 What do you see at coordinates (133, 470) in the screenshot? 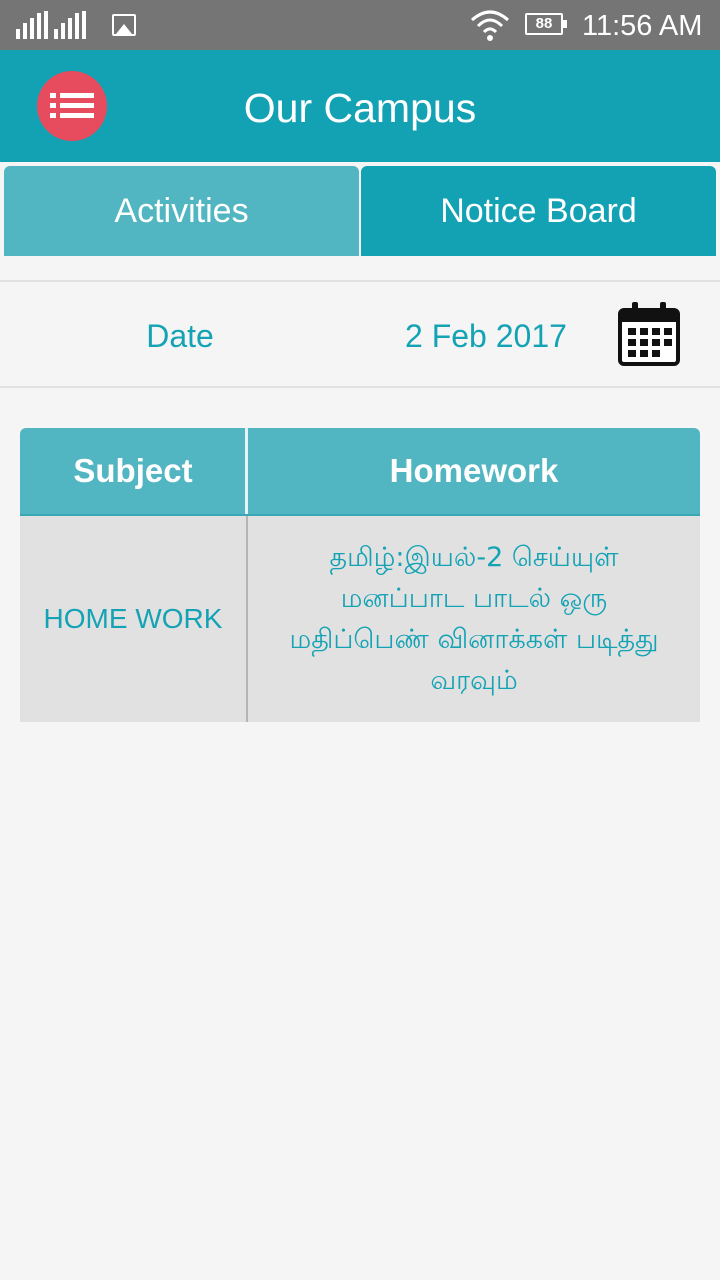
I see `header-subject: Subject` at bounding box center [133, 470].